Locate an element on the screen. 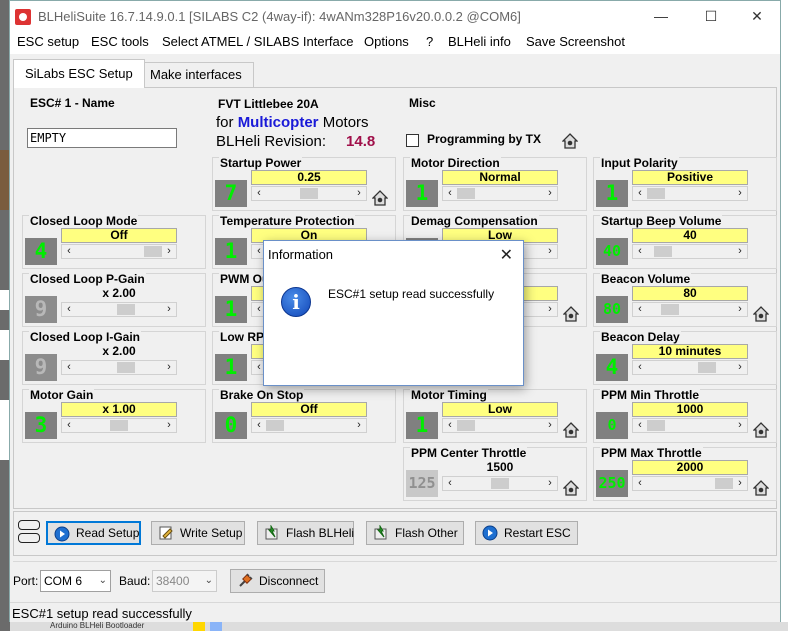 Image resolution: width=788 pixels, height=631 pixels. menu-save-screenshot: Save Screenshot is located at coordinates (575, 41).